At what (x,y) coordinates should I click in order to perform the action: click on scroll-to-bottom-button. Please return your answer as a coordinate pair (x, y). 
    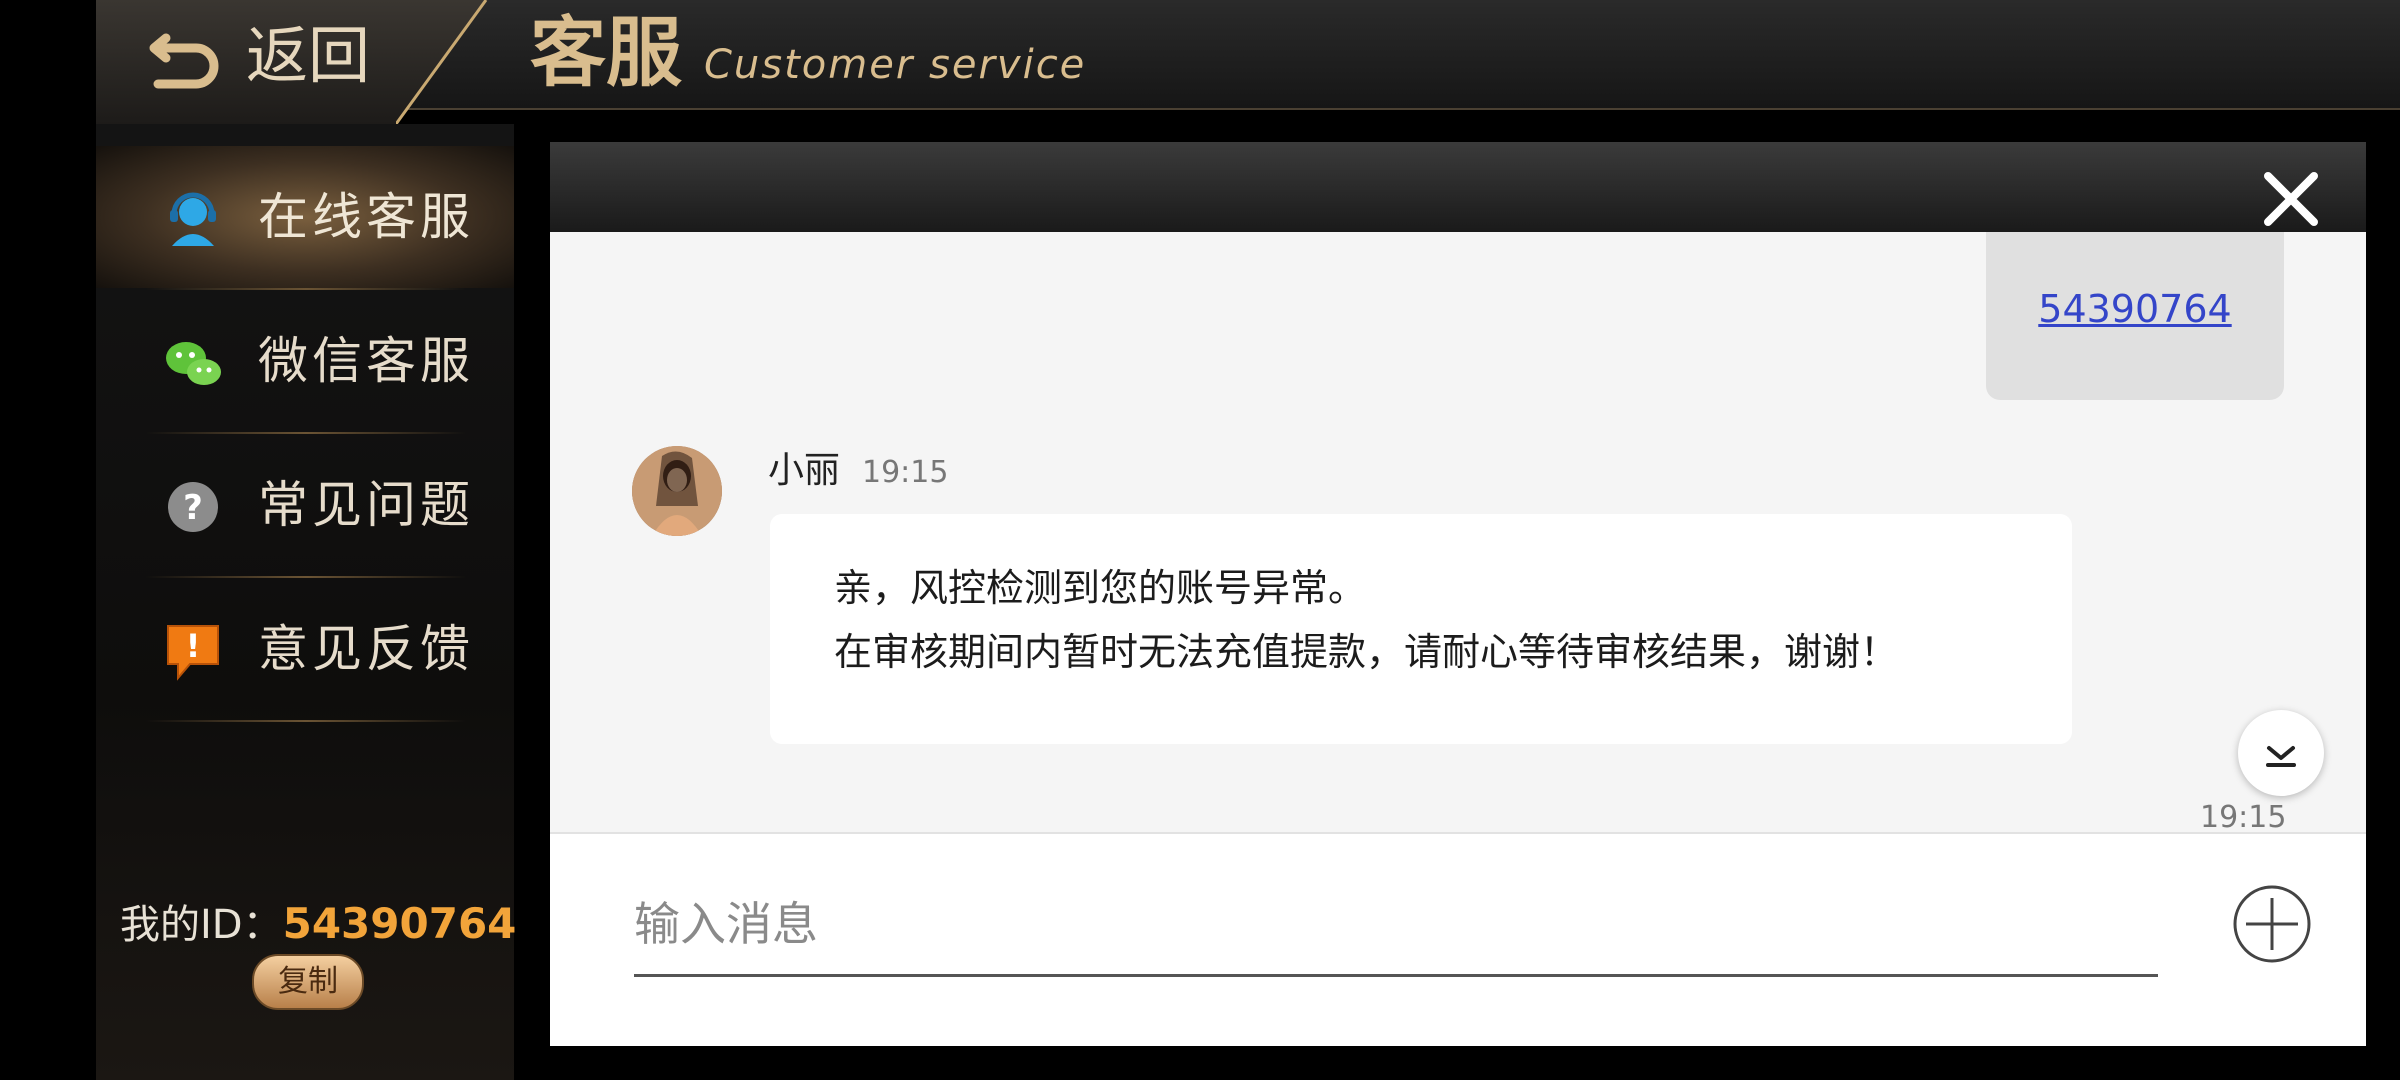
    Looking at the image, I should click on (2281, 753).